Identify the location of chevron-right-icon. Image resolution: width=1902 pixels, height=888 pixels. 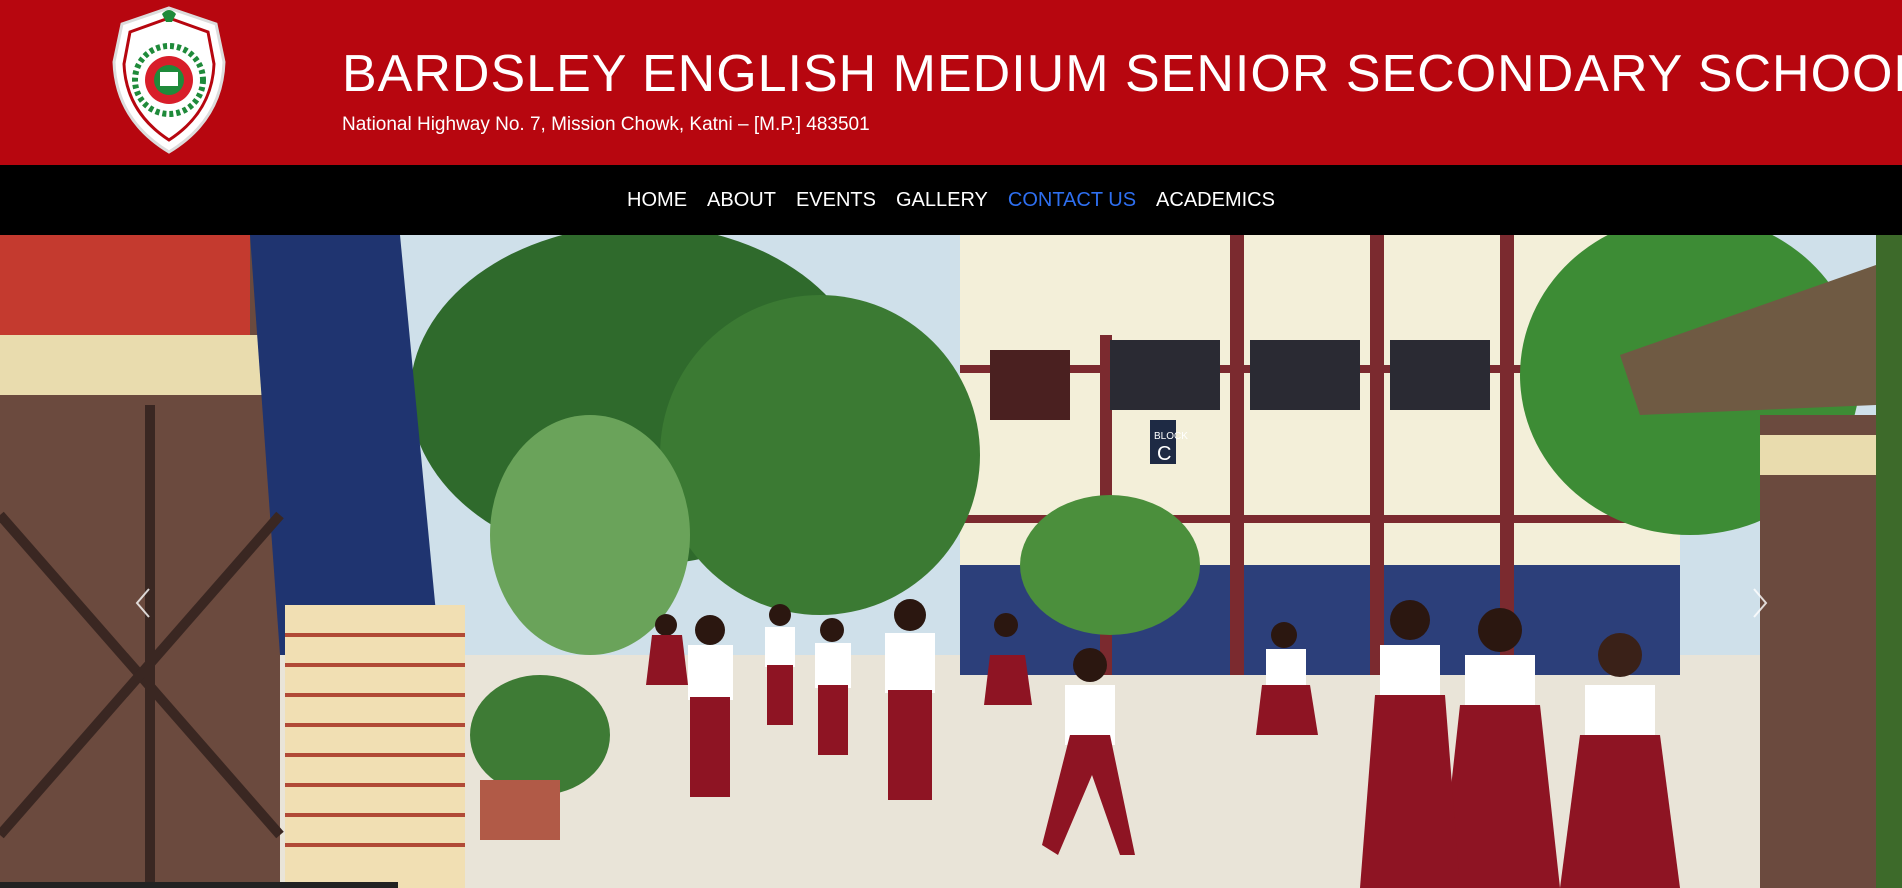
(1760, 603).